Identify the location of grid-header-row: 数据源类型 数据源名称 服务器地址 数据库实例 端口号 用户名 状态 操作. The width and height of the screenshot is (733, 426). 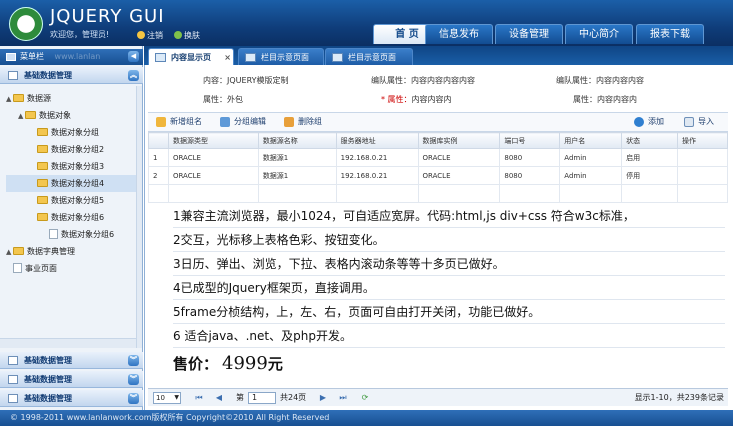
(438, 140).